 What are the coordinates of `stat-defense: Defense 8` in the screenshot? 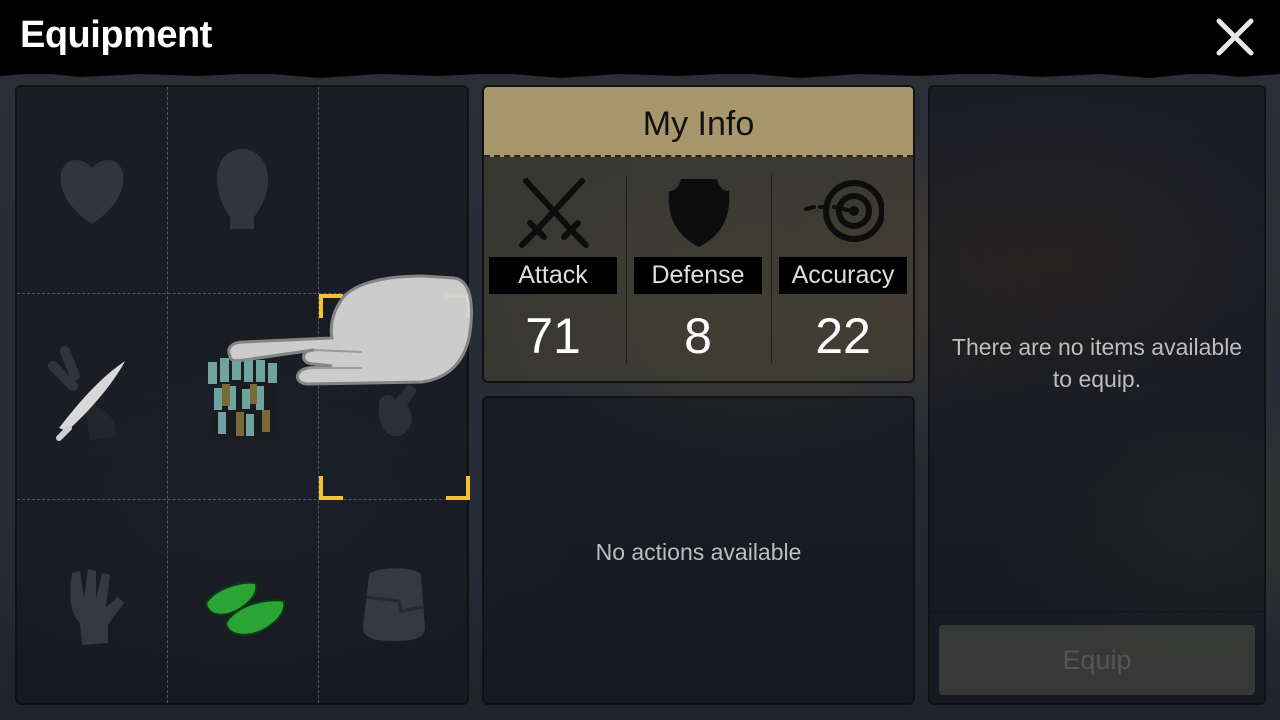 It's located at (699, 275).